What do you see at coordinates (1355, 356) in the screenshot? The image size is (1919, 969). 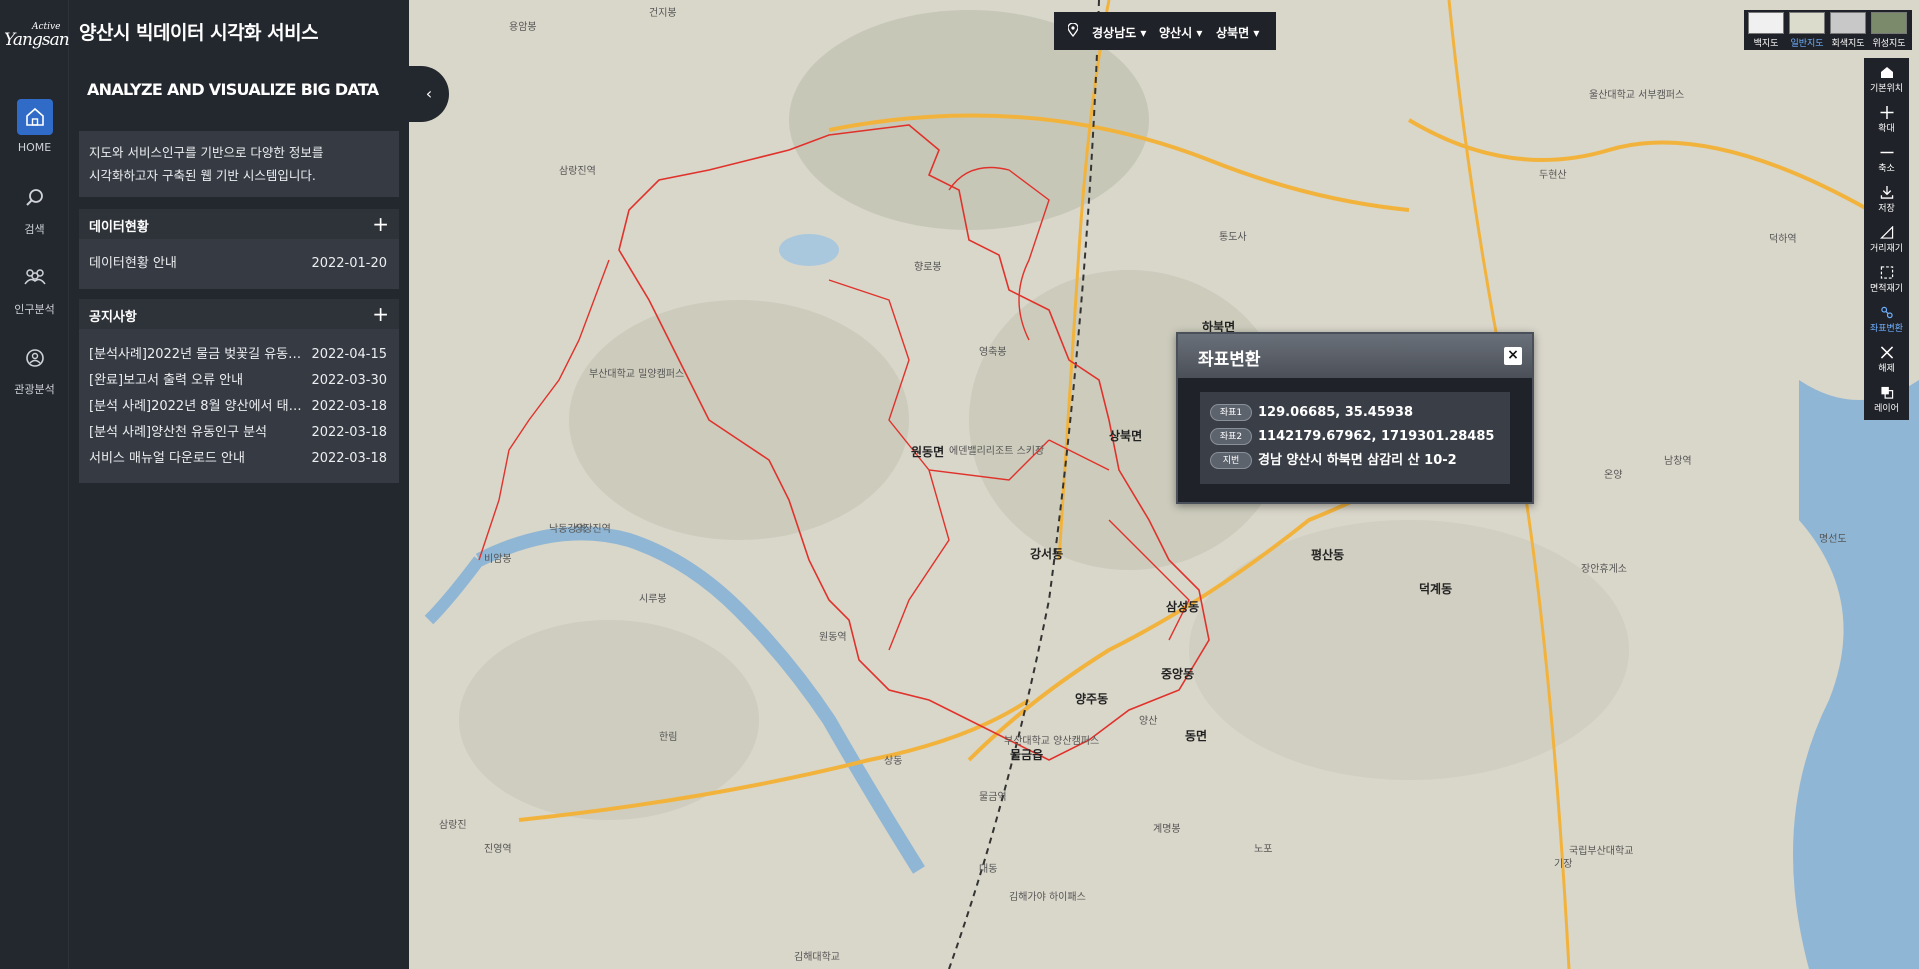 I see `dialog-header: 좌표변환 ×` at bounding box center [1355, 356].